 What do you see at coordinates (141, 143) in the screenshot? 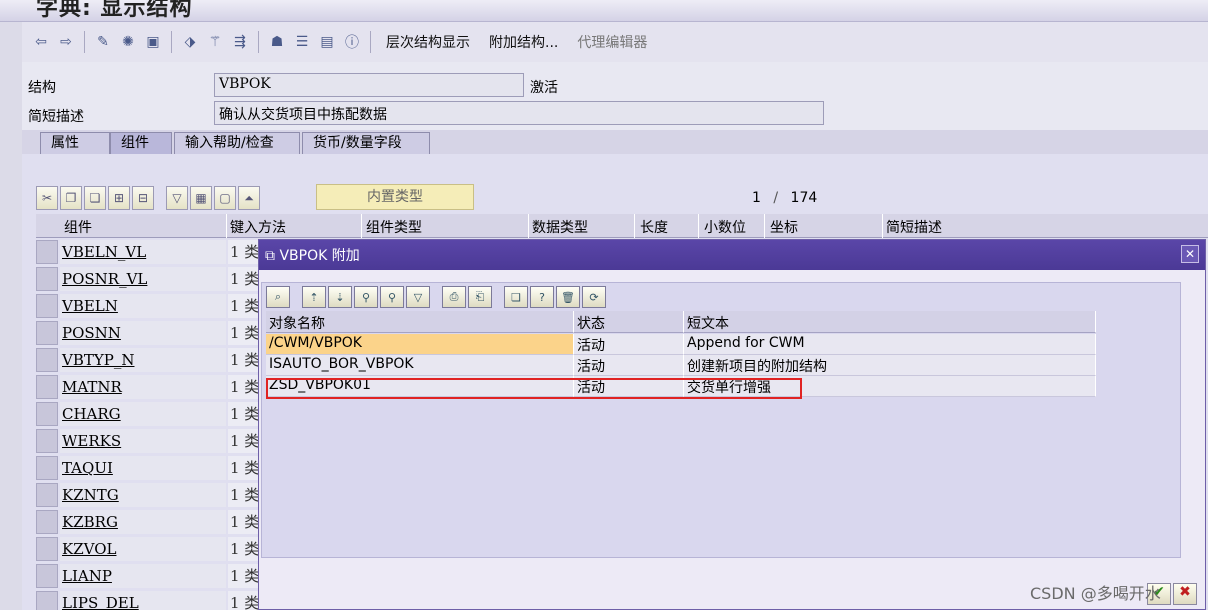
I see `tab-components: 组件` at bounding box center [141, 143].